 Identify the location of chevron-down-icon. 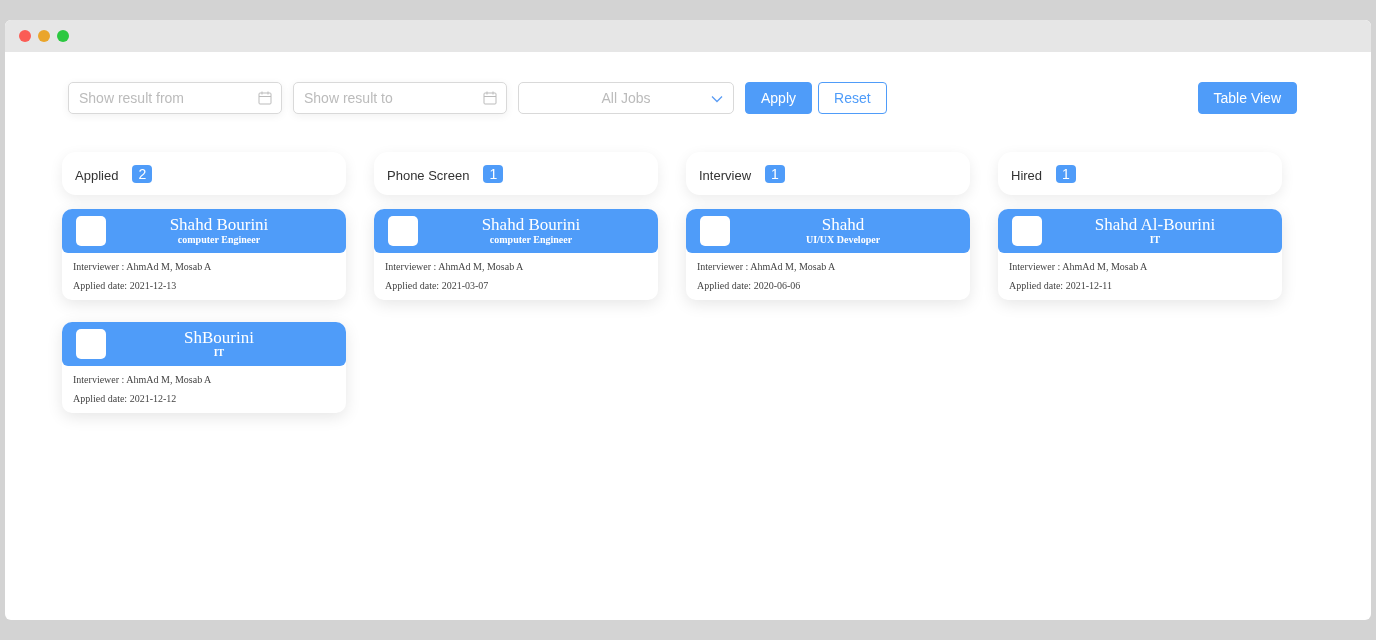
(717, 99).